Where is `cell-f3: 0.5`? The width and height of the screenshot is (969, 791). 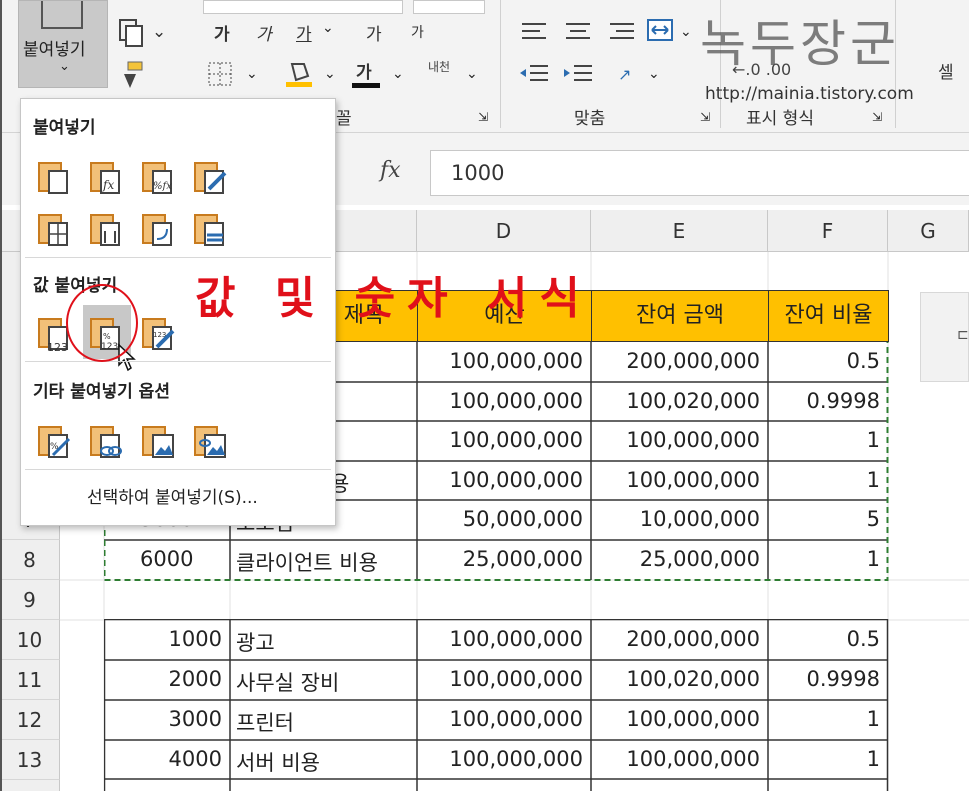
cell-f3: 0.5 is located at coordinates (828, 362).